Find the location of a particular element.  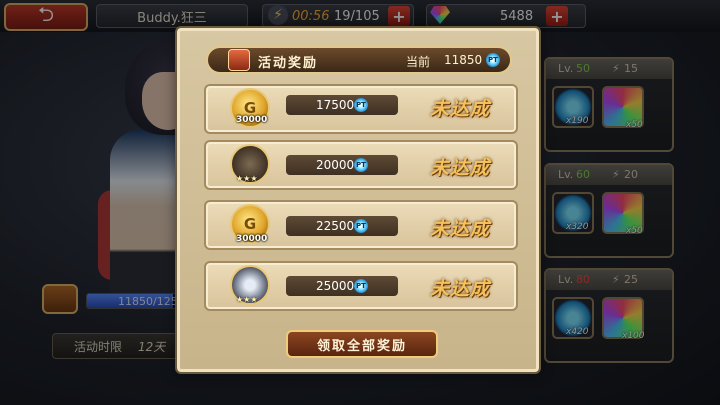

current-points-label: 当前 is located at coordinates (418, 62).